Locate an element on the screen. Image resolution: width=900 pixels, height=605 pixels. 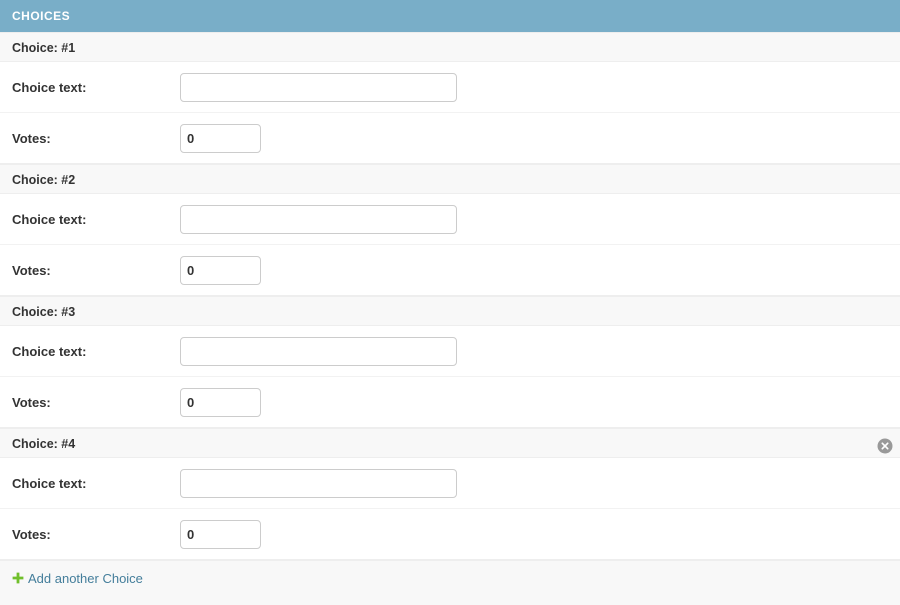
delete-circle-icon is located at coordinates (885, 444).